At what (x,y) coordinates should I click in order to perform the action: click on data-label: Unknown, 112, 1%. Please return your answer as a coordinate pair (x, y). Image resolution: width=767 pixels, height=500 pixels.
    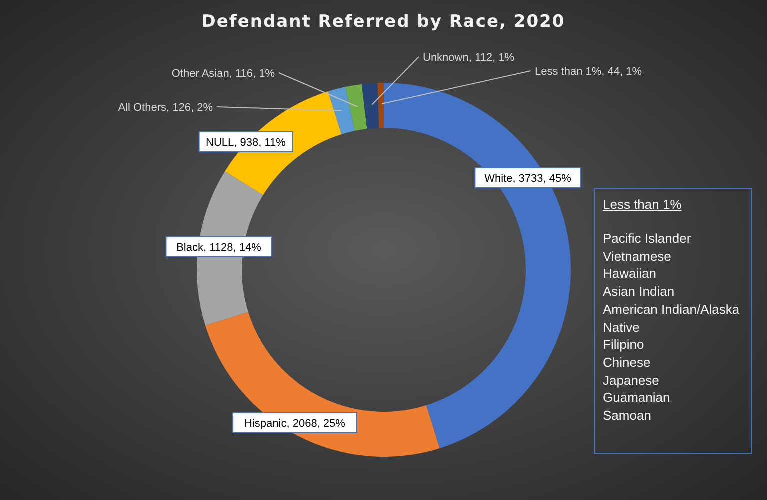
    Looking at the image, I should click on (469, 58).